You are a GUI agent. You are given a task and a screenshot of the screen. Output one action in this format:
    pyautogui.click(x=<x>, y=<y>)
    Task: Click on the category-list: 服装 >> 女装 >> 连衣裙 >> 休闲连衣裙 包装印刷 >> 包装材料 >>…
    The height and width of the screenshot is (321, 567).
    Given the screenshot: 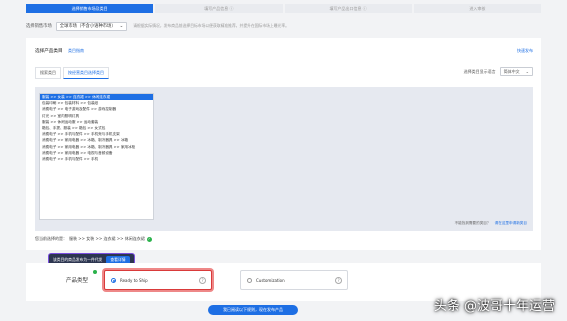 What is the action you would take?
    pyautogui.click(x=96, y=156)
    